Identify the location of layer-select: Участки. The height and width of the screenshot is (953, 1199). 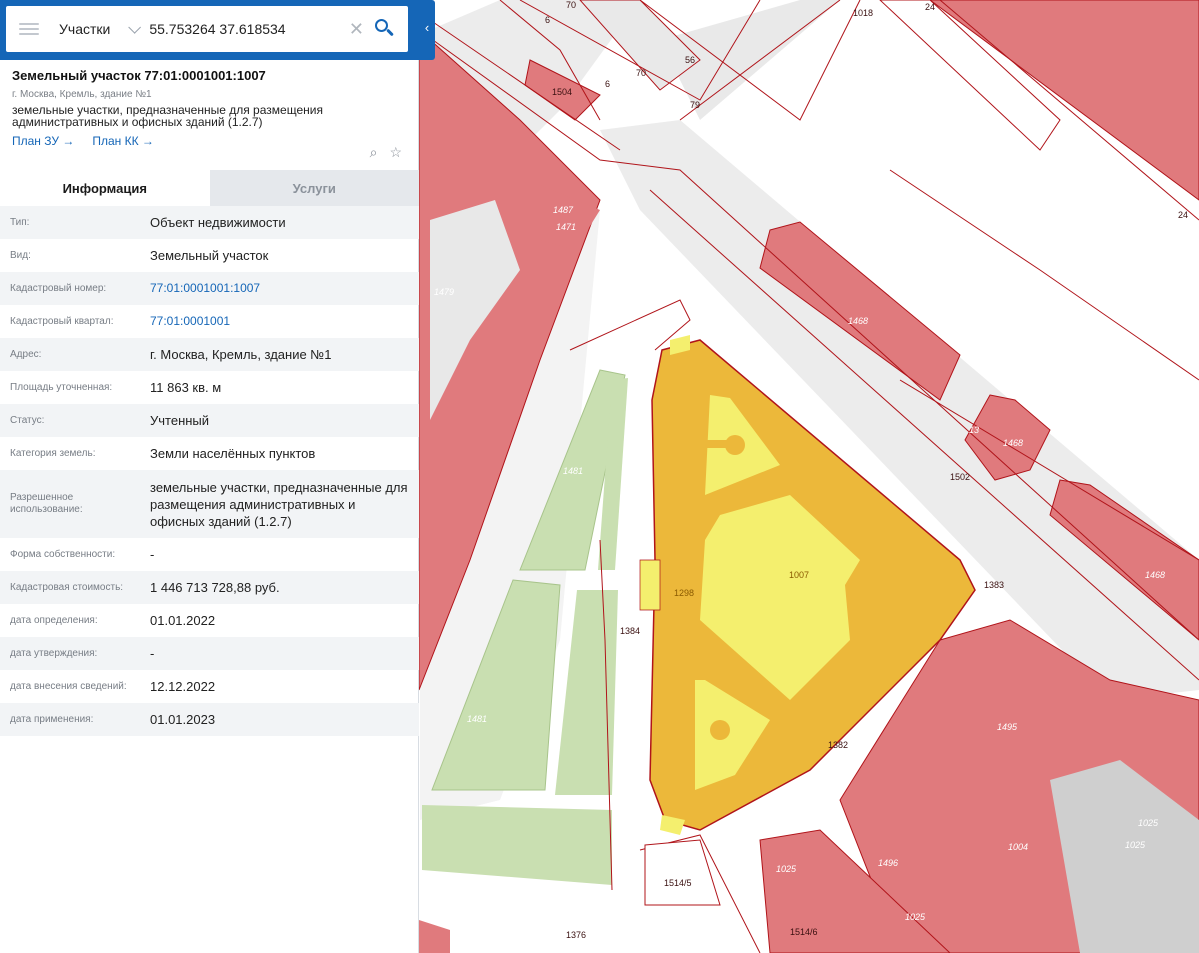
(84, 29).